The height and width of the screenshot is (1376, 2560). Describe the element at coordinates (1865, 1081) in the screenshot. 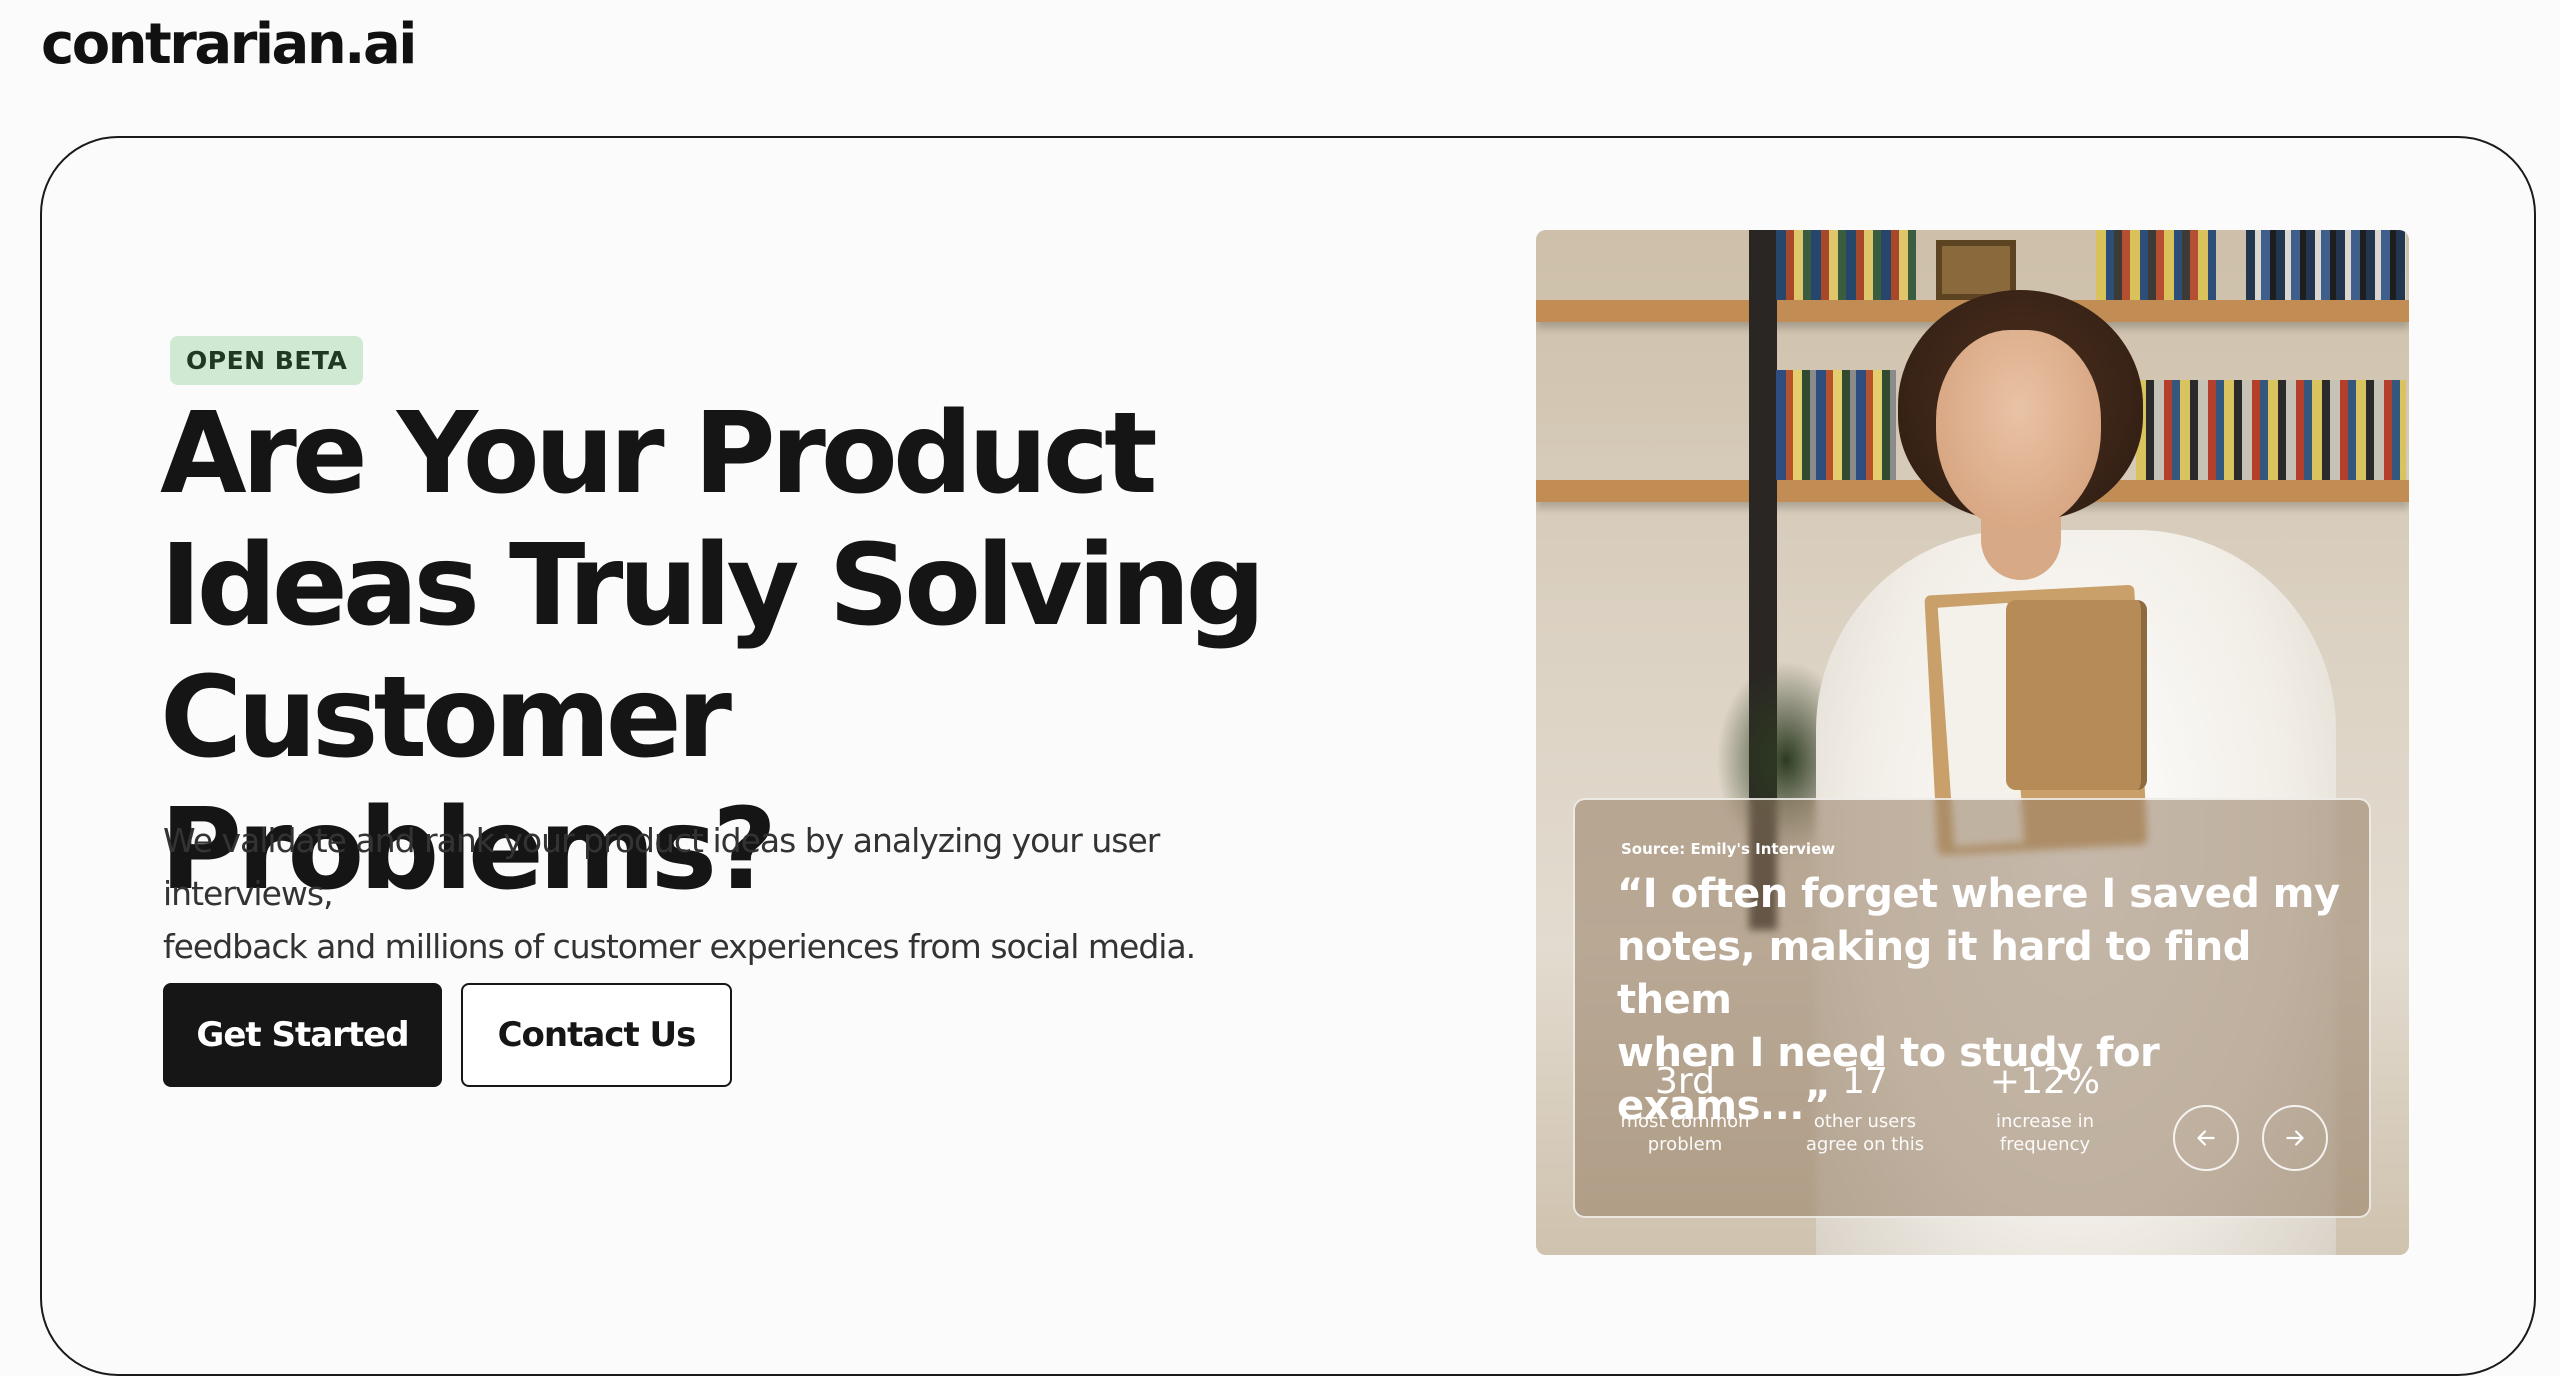

I see `stat-value: 17` at that location.